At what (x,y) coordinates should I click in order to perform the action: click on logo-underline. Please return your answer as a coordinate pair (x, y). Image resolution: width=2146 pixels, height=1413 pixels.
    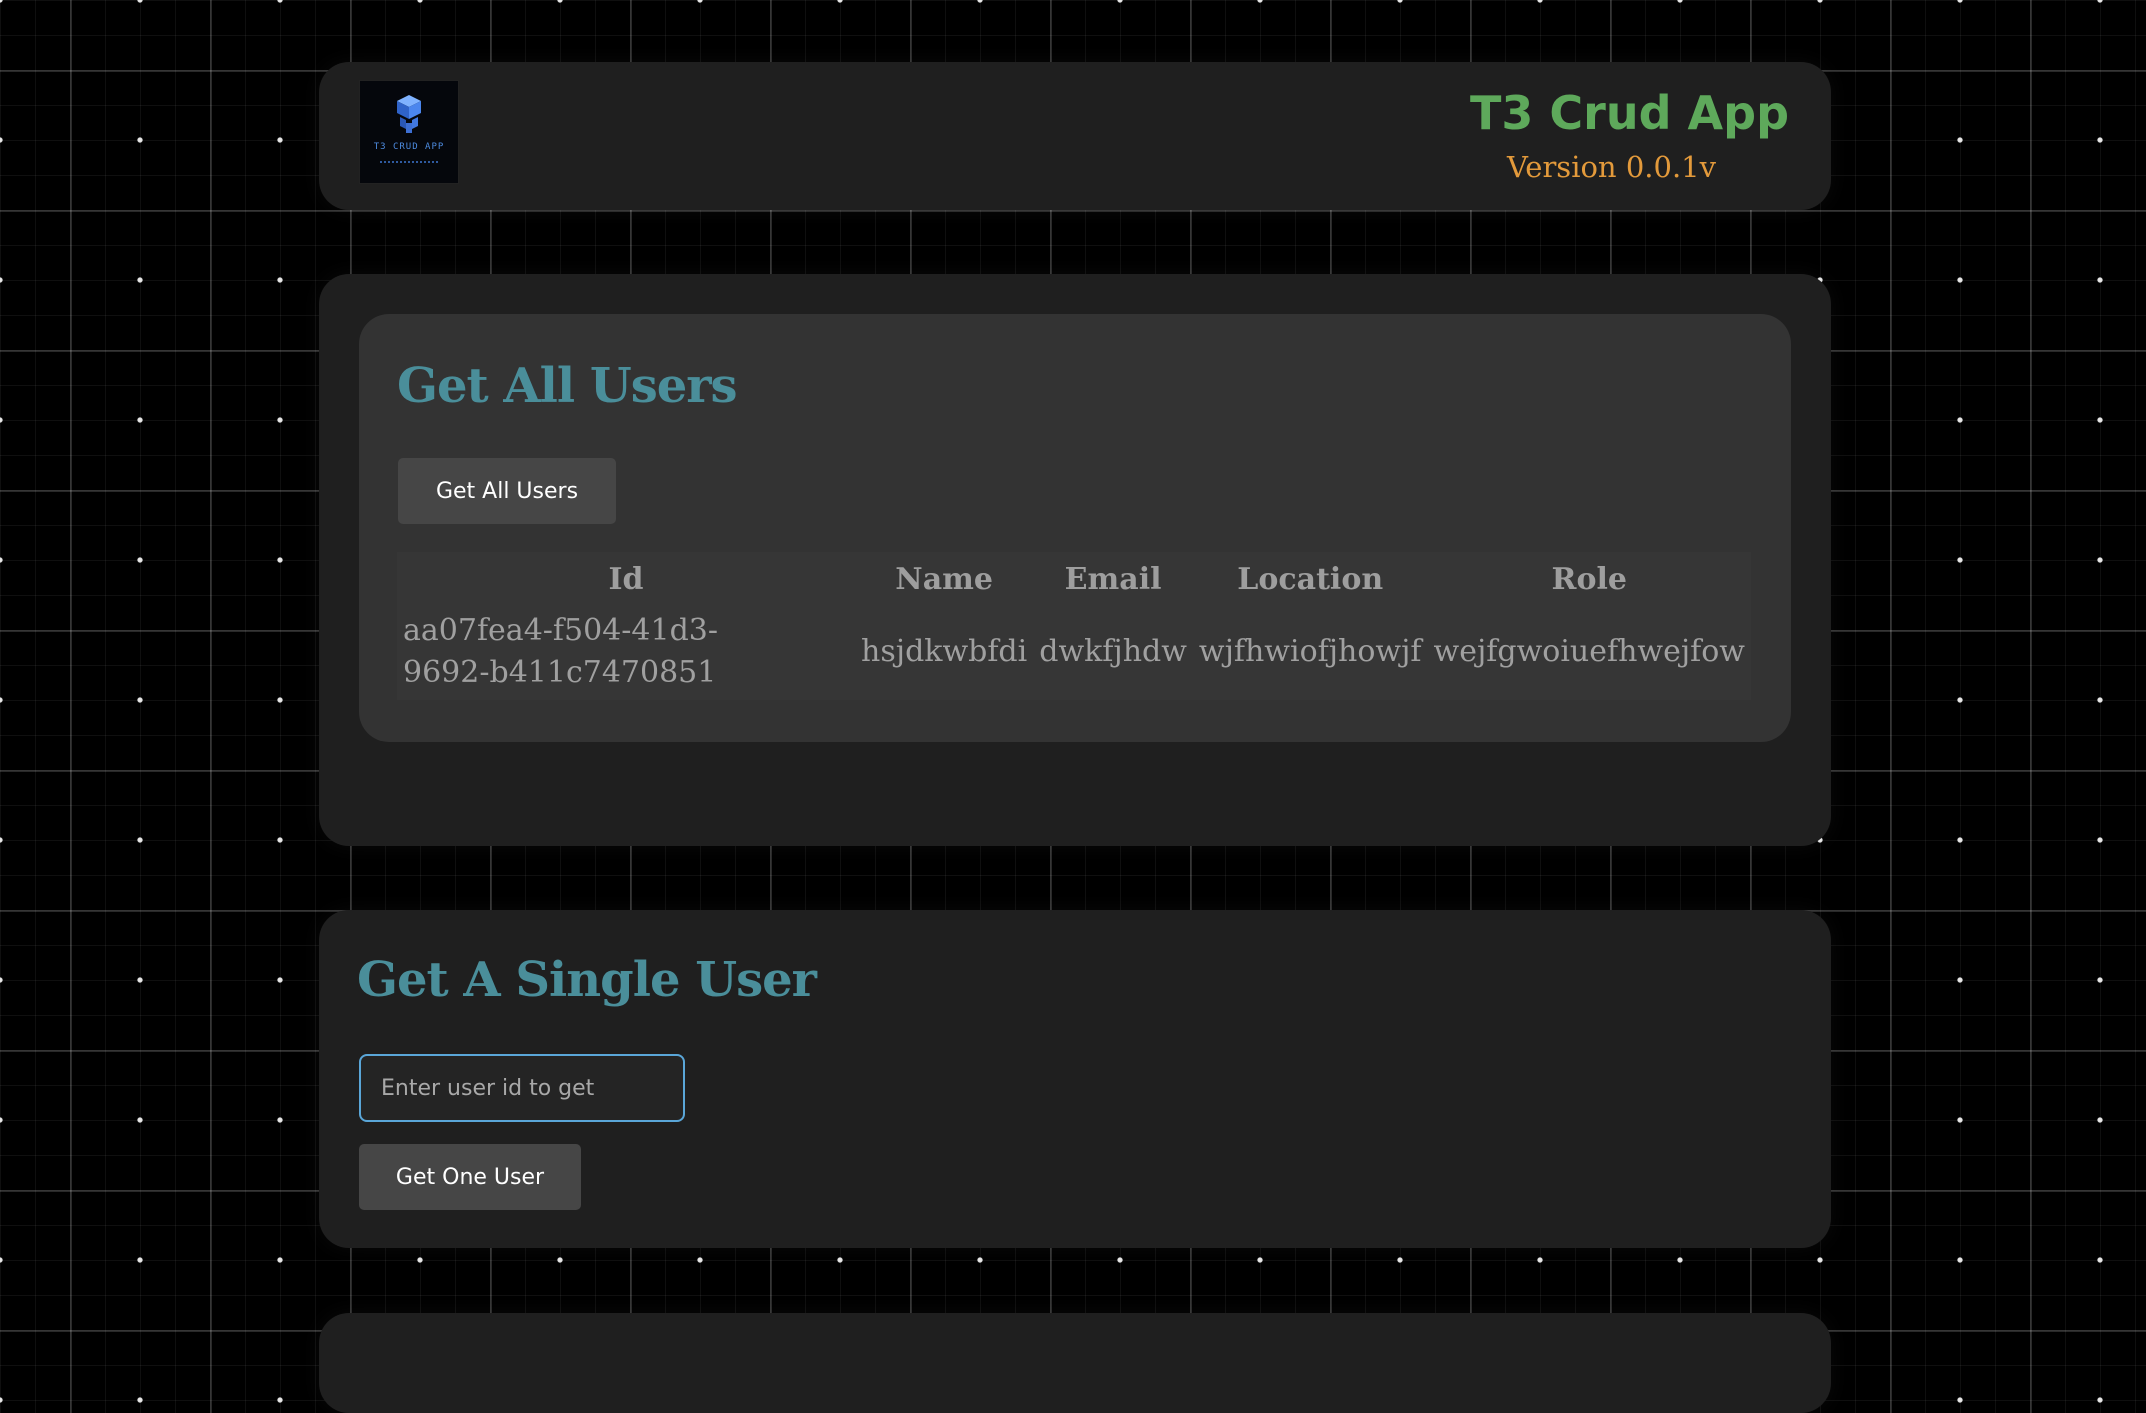
    Looking at the image, I should click on (409, 163).